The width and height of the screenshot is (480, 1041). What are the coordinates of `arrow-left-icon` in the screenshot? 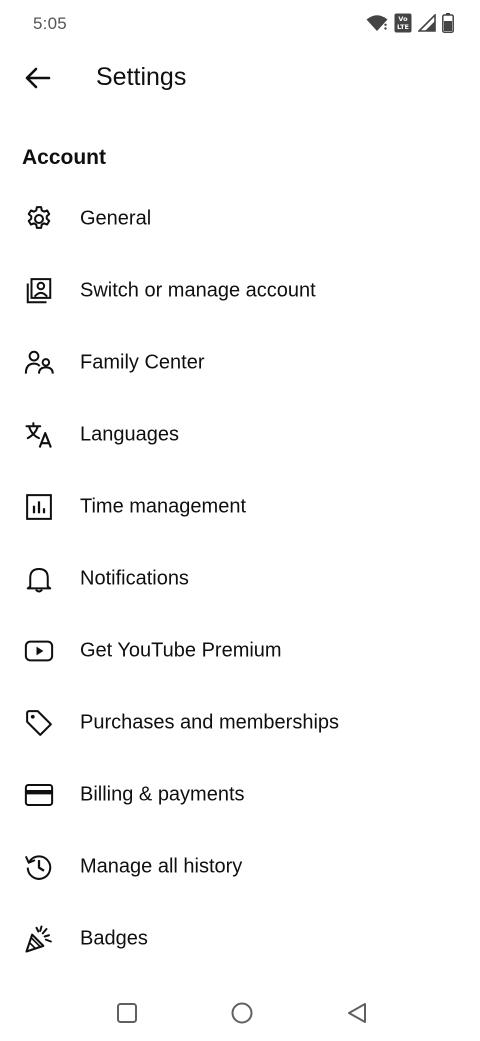 It's located at (37, 80).